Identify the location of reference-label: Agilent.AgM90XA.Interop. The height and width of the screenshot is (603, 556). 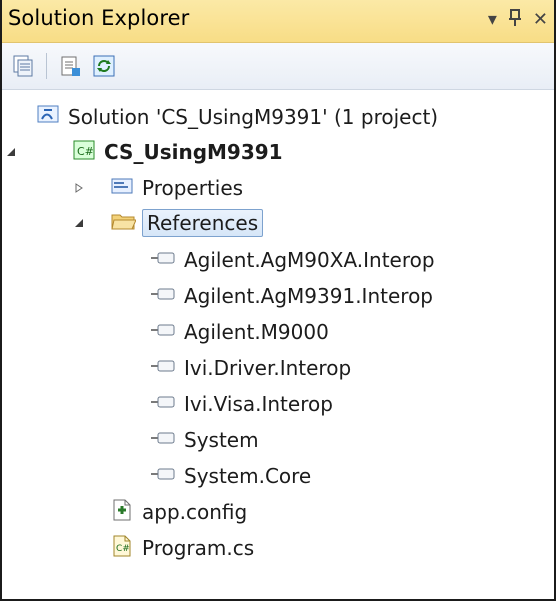
(309, 260).